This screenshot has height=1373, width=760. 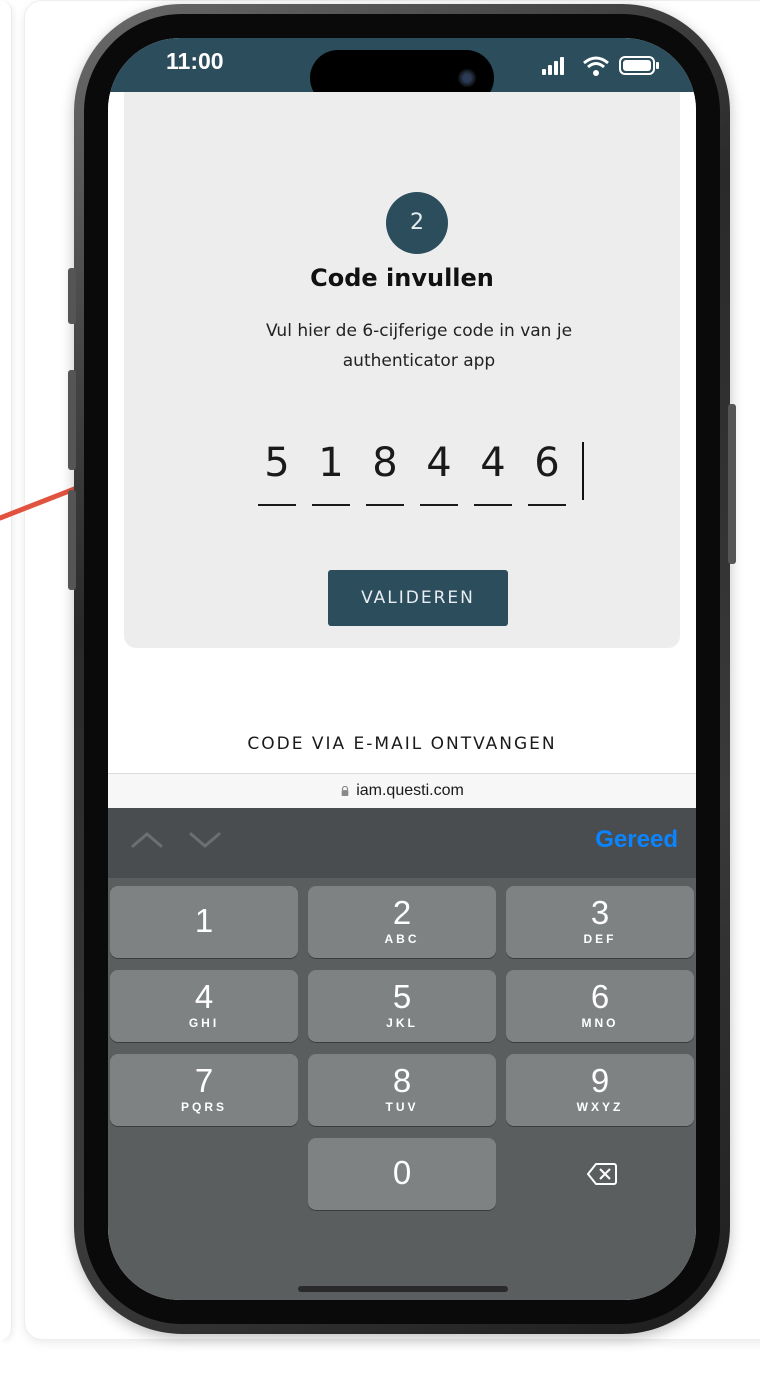 I want to click on key-number: 0, so click(x=402, y=1172).